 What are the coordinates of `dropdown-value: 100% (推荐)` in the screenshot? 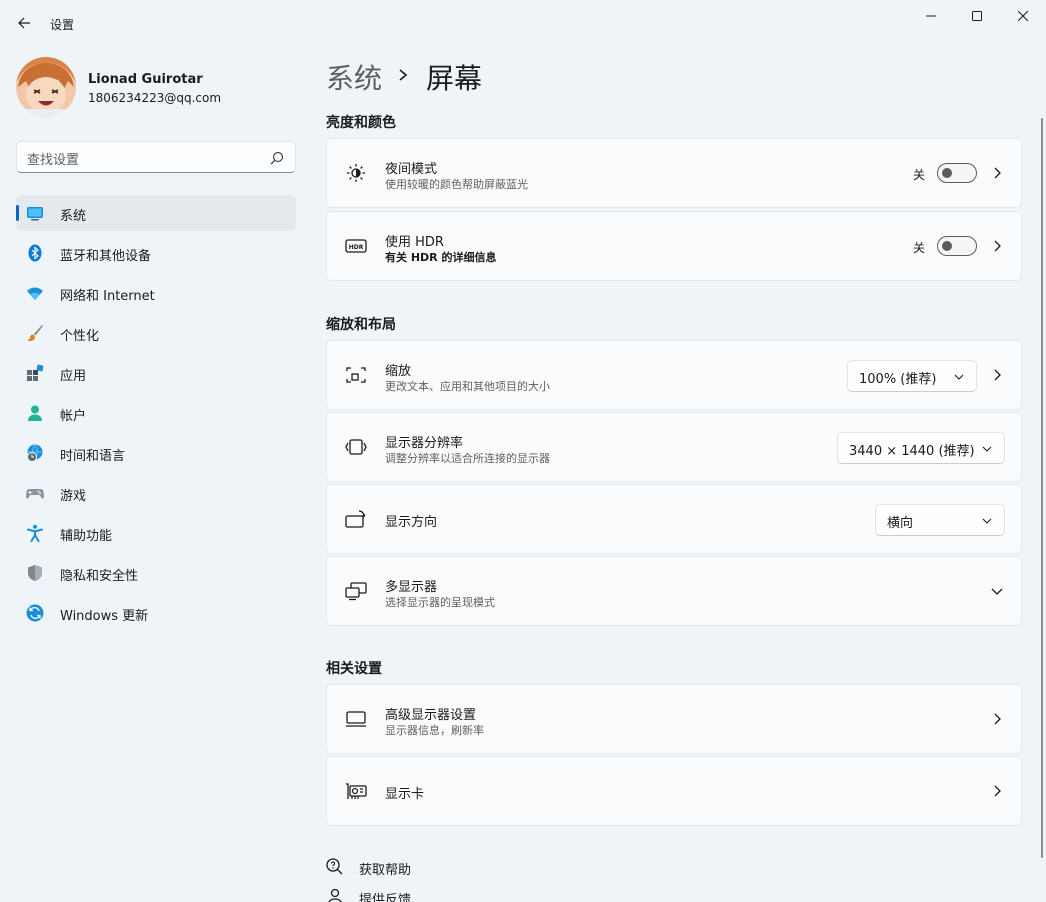 It's located at (898, 379).